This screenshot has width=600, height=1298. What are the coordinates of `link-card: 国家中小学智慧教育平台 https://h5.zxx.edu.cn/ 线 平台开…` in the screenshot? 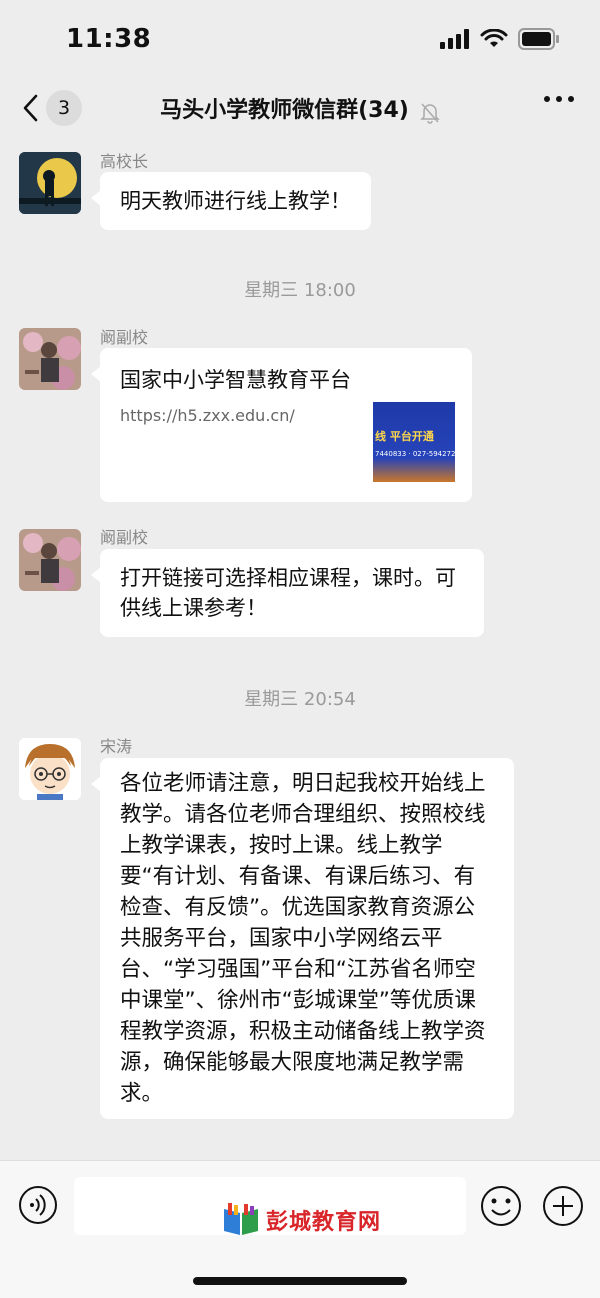 It's located at (281, 425).